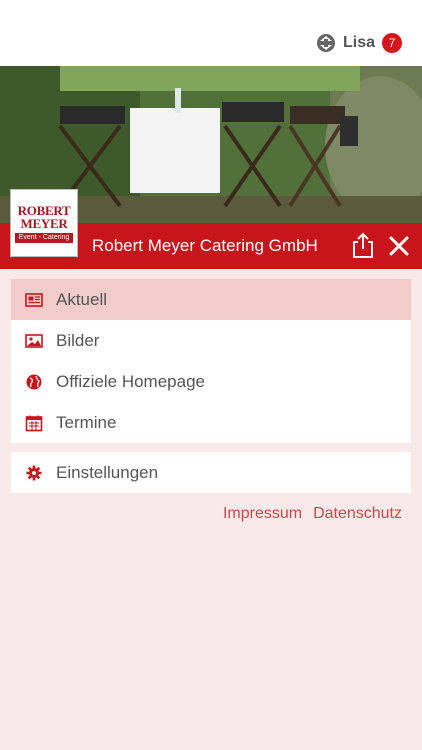  I want to click on image-icon, so click(34, 340).